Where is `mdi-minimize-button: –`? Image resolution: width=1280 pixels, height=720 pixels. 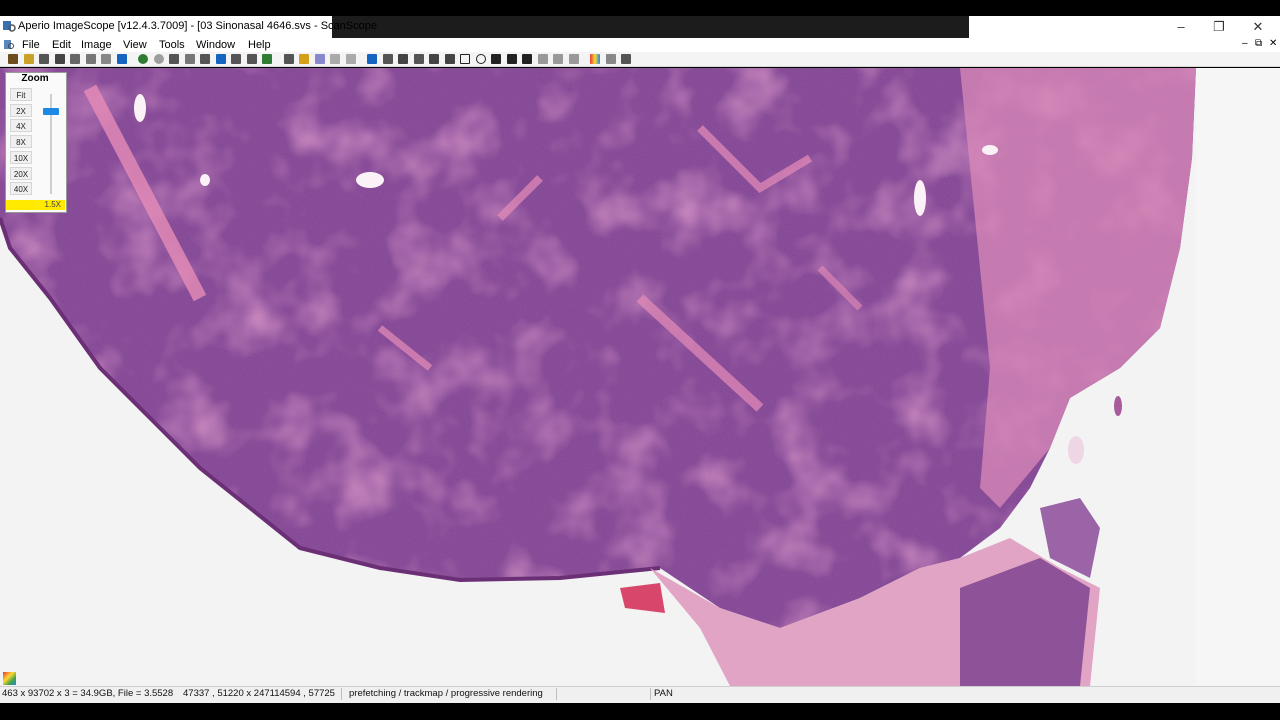 mdi-minimize-button: – is located at coordinates (1245, 44).